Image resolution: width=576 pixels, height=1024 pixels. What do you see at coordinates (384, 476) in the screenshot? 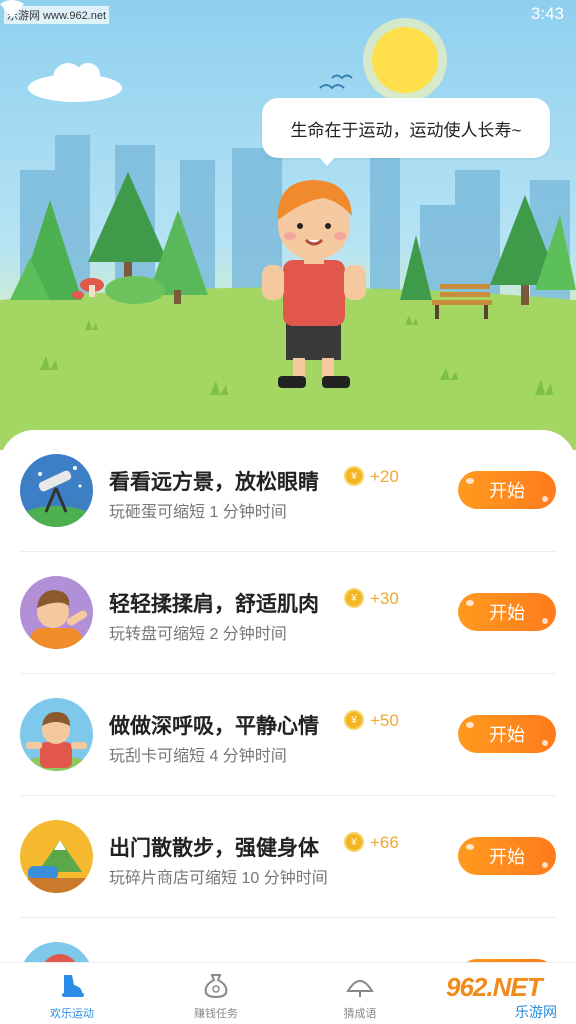
I see `task-reward: +20` at bounding box center [384, 476].